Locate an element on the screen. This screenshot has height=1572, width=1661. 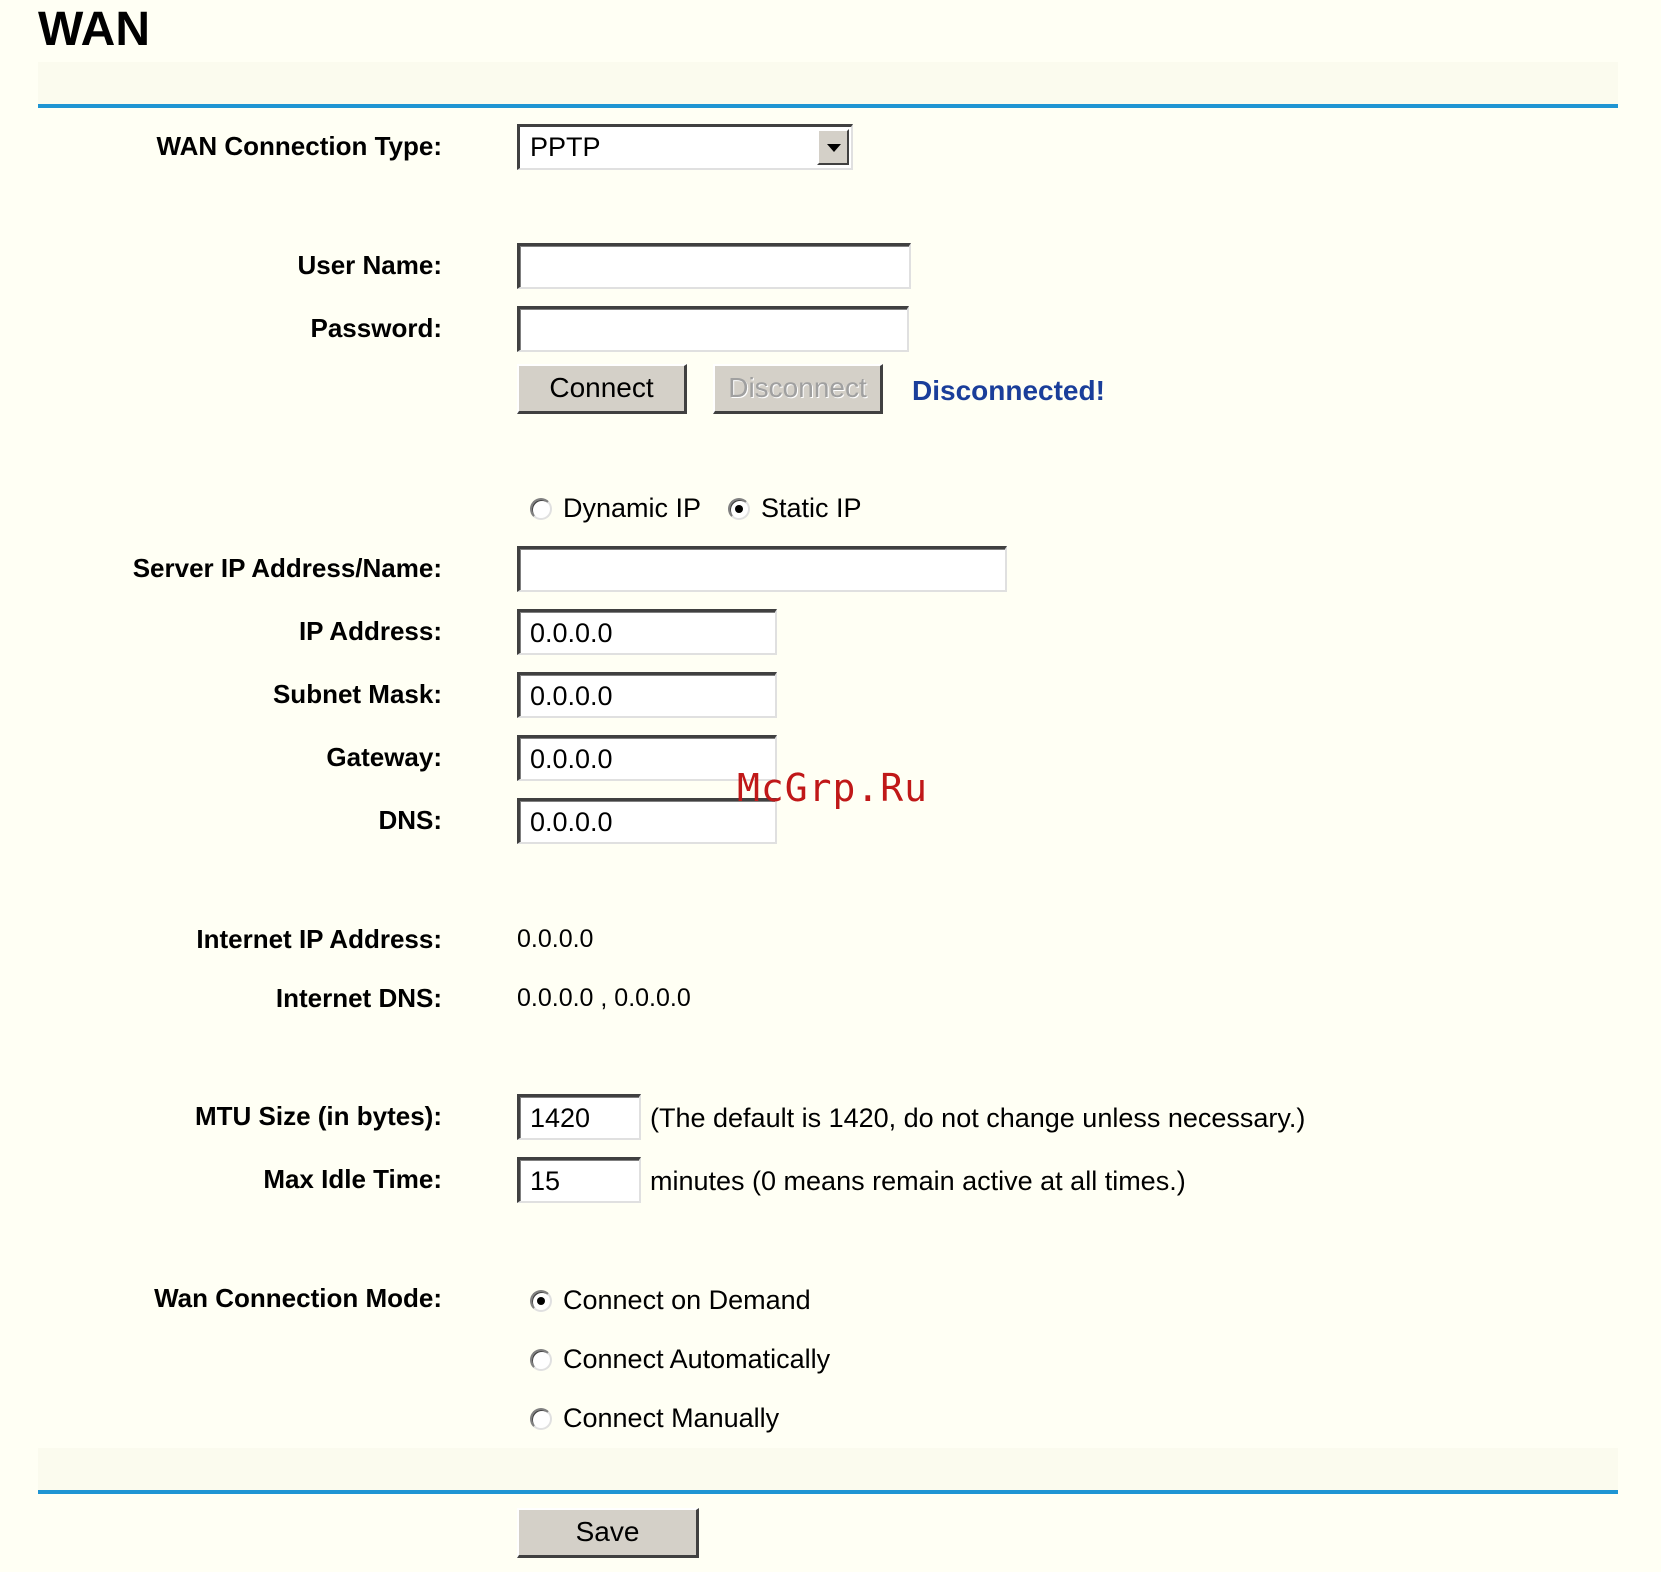
wan-type-value: PPTP is located at coordinates (565, 147).